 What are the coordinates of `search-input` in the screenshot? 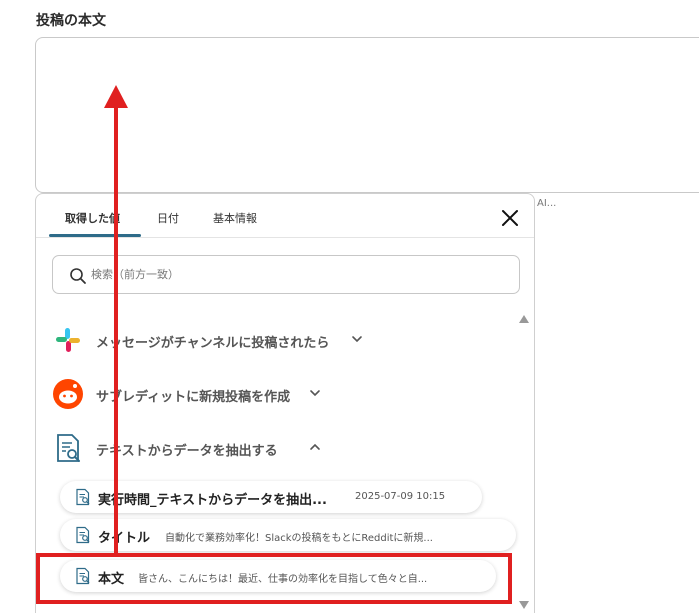 It's located at (301, 274).